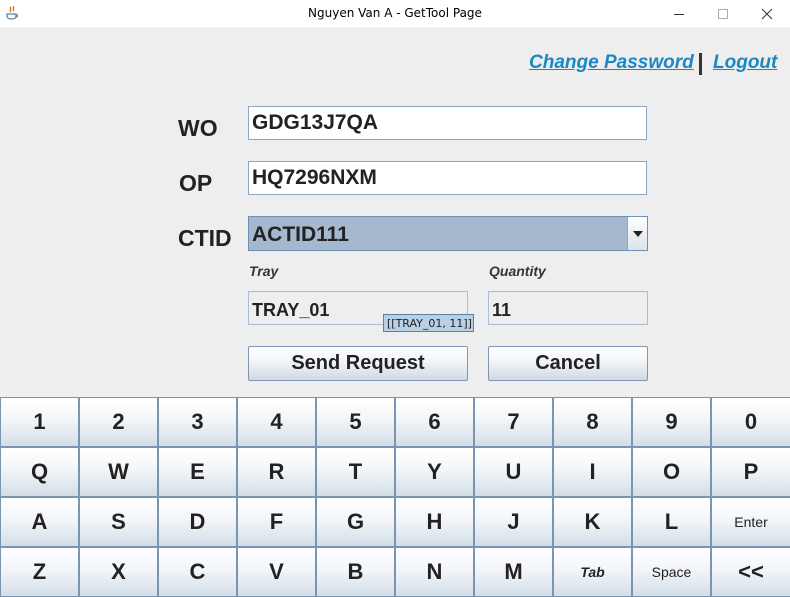 The image size is (790, 597). Describe the element at coordinates (434, 522) in the screenshot. I see `key-h: H` at that location.